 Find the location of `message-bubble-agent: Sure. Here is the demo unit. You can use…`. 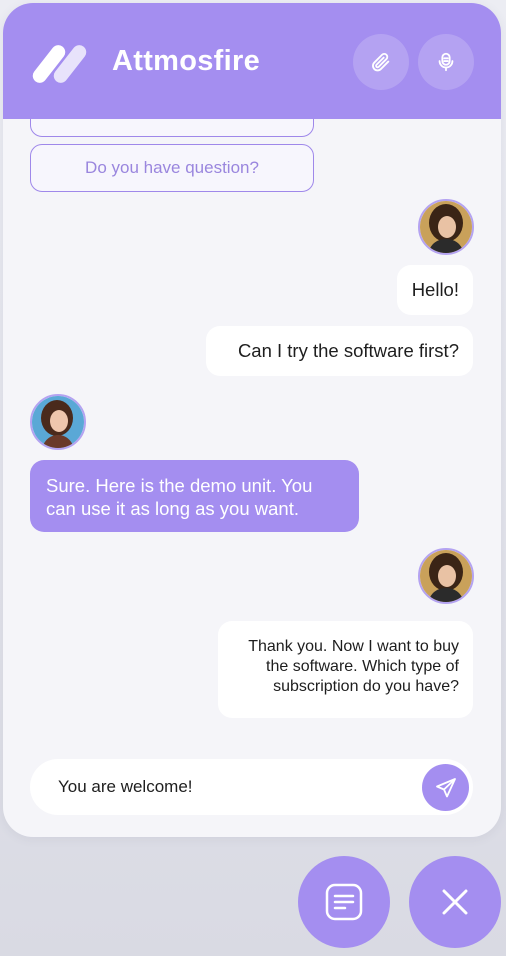

message-bubble-agent: Sure. Here is the demo unit. You can use… is located at coordinates (194, 496).